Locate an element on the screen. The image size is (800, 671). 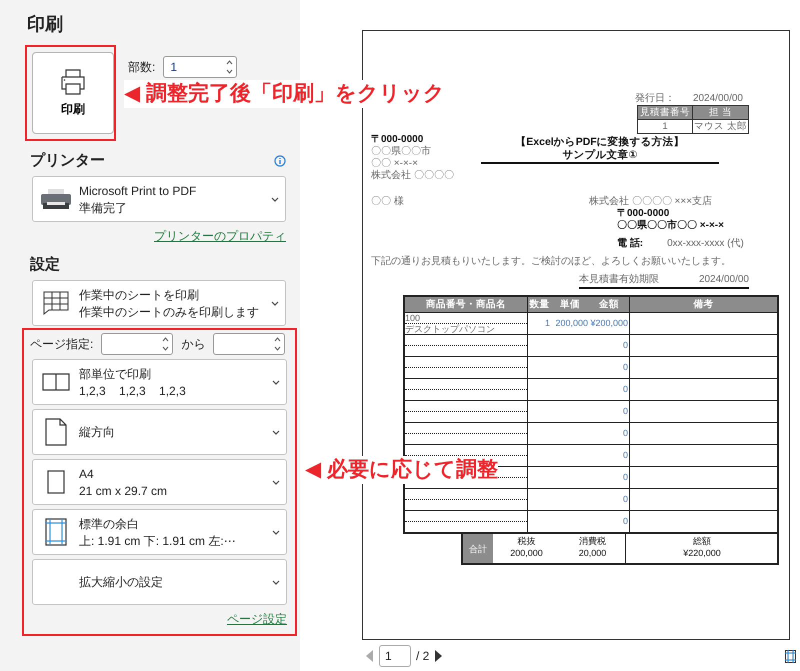
page-icon is located at coordinates (56, 432).